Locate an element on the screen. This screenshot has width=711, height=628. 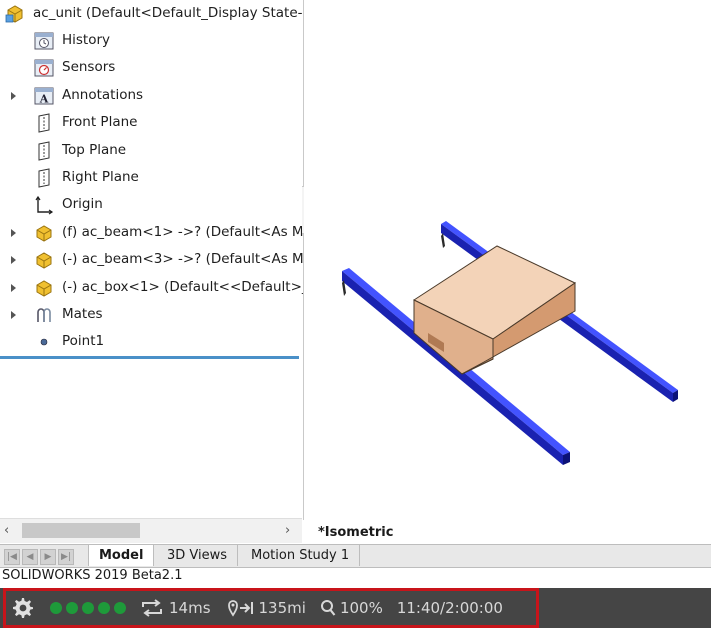
tree-item: Top Plane is located at coordinates (151, 151).